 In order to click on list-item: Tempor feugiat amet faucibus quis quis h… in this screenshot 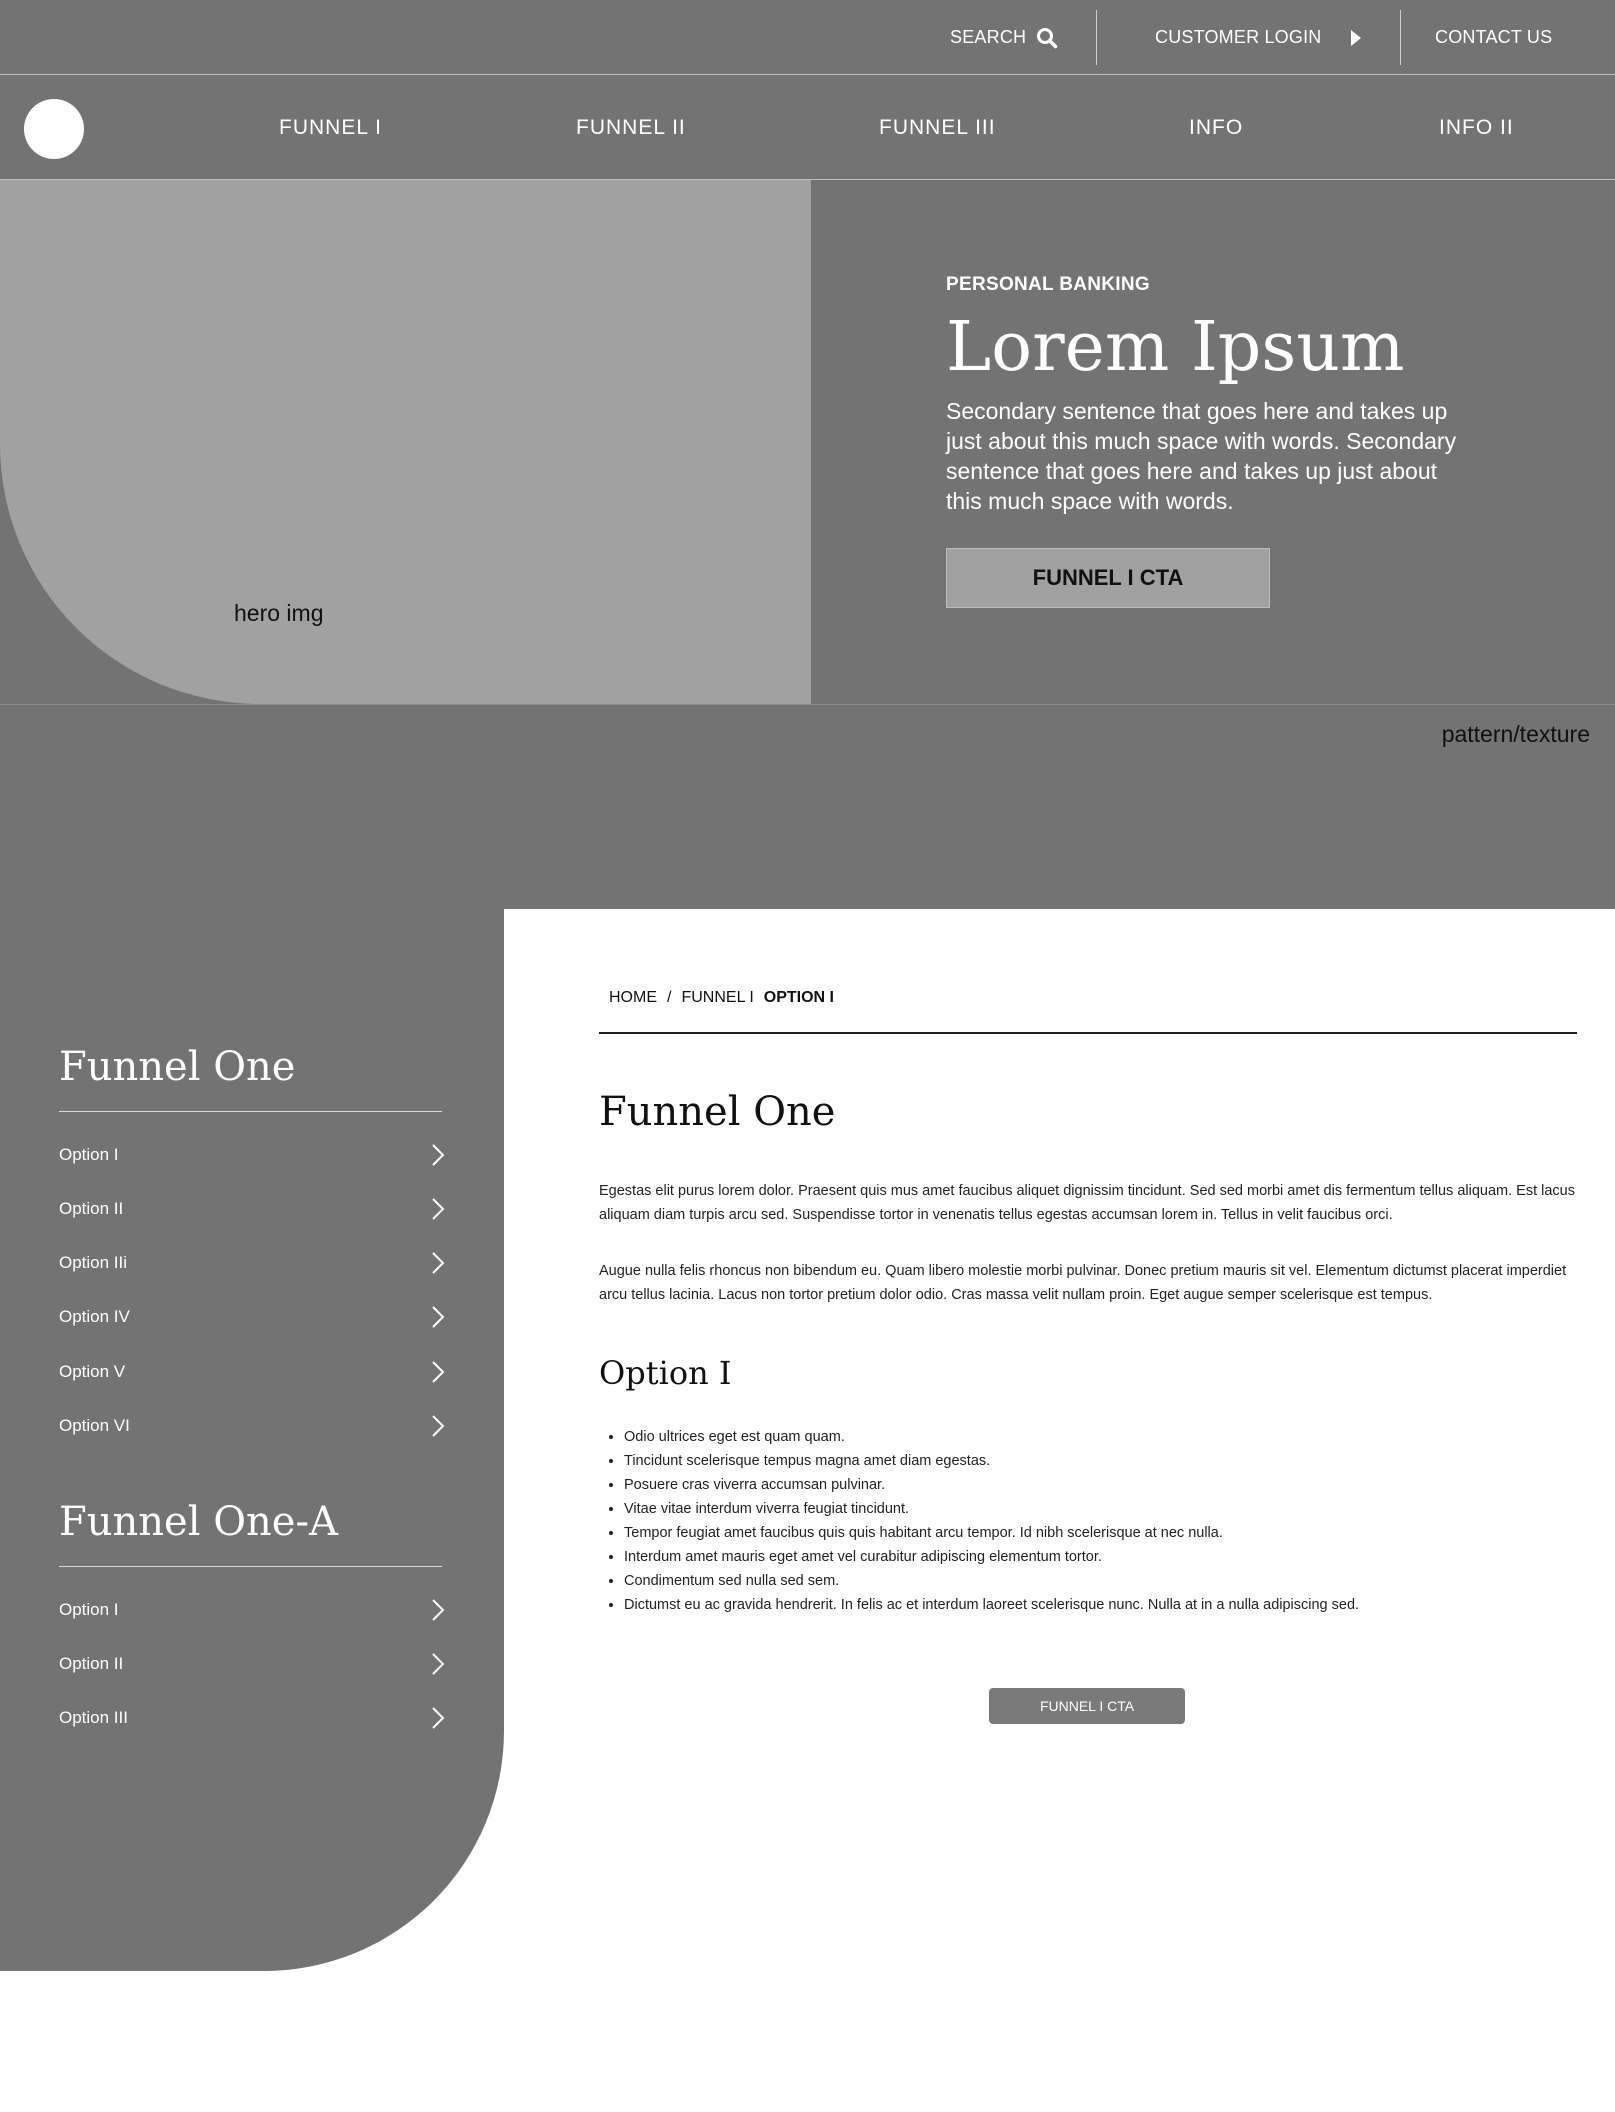, I will do `click(1104, 1533)`.